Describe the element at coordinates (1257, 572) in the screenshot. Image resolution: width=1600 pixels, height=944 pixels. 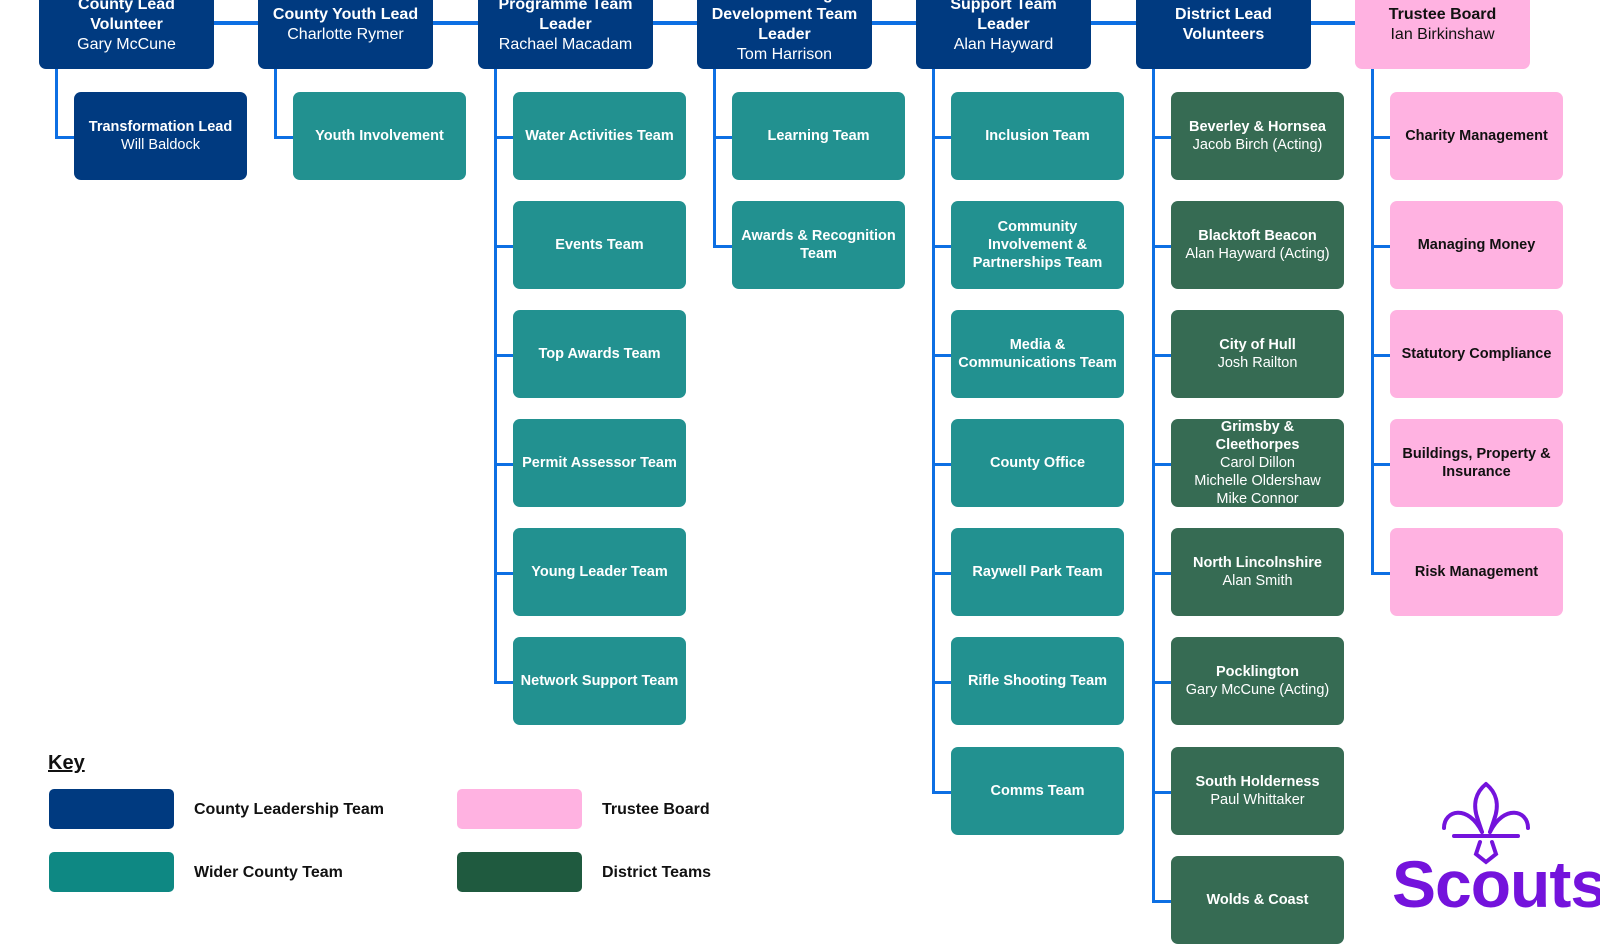
I see `team-box: North Lincolnshire Alan Smith` at that location.